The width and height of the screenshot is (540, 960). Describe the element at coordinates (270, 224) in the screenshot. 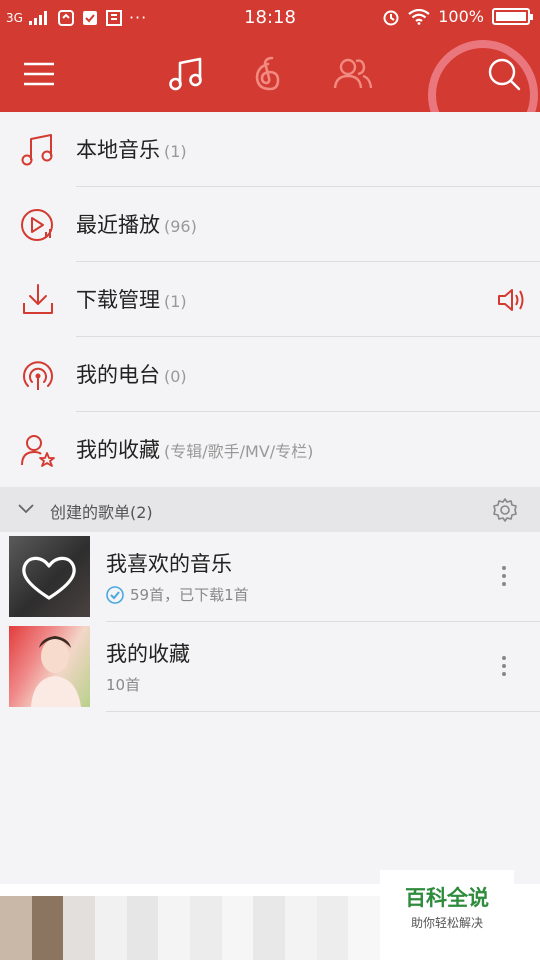

I see `menu-item-recent-play: 最近播放 (96)` at that location.